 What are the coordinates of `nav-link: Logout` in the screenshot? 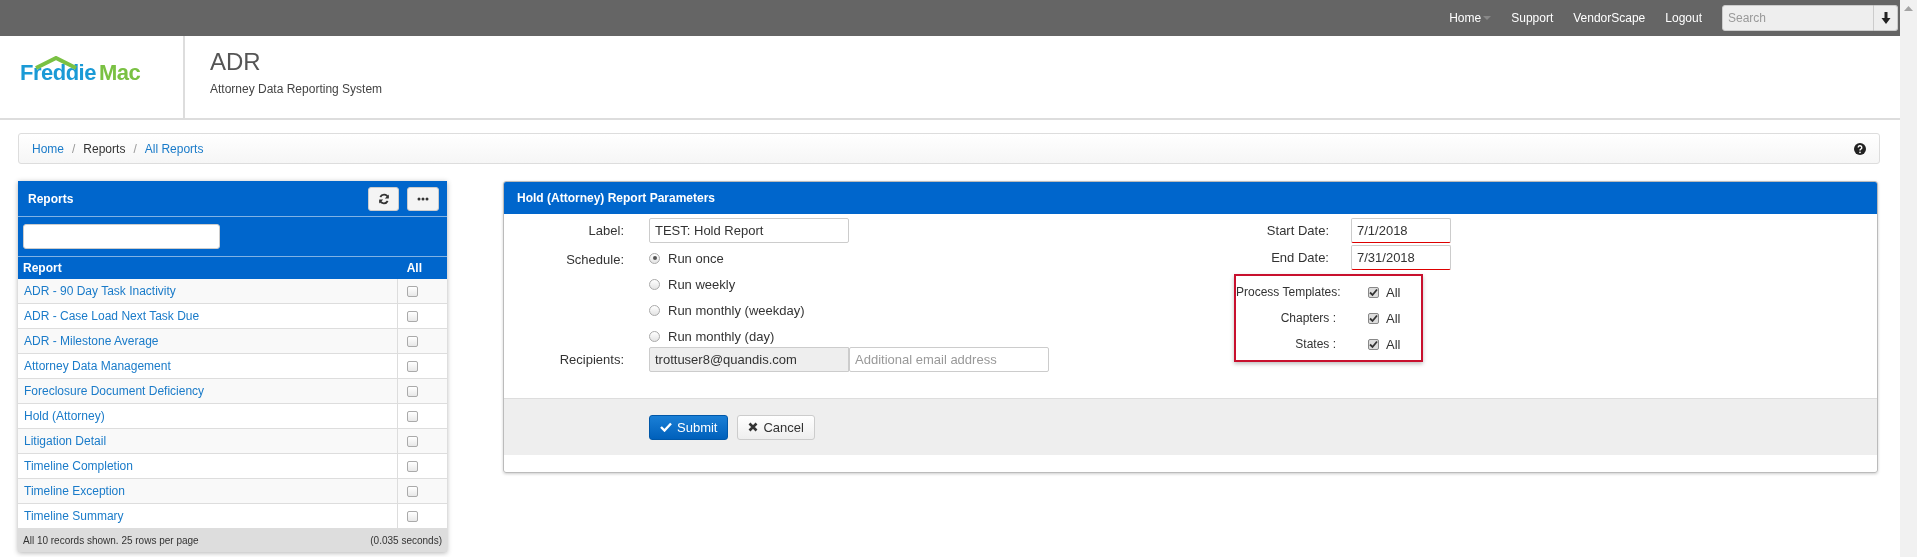 It's located at (1683, 18).